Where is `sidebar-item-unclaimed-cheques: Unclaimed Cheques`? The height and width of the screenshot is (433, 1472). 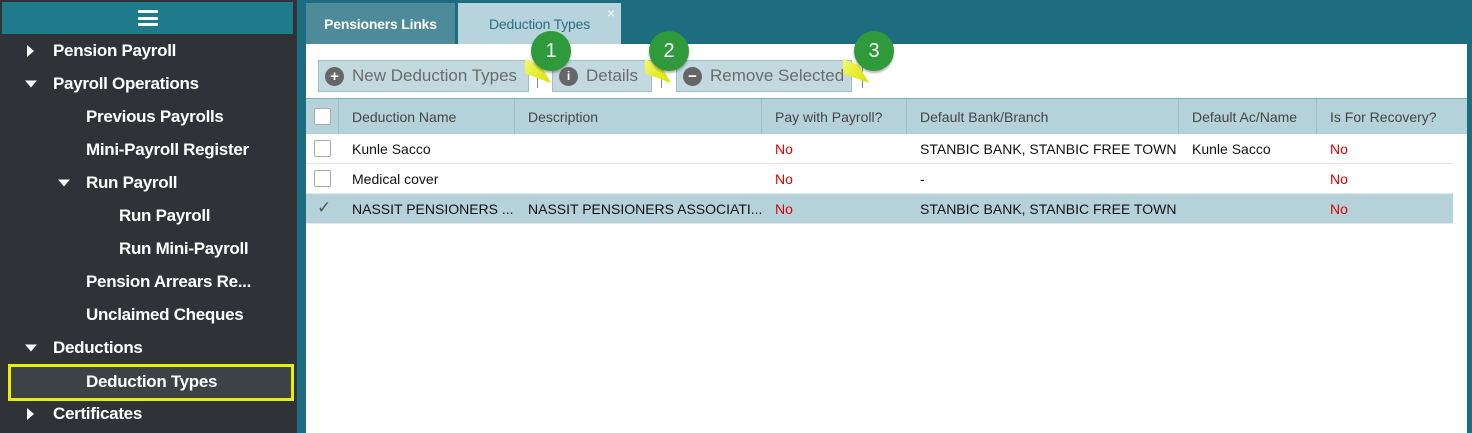
sidebar-item-unclaimed-cheques: Unclaimed Cheques is located at coordinates (147, 315).